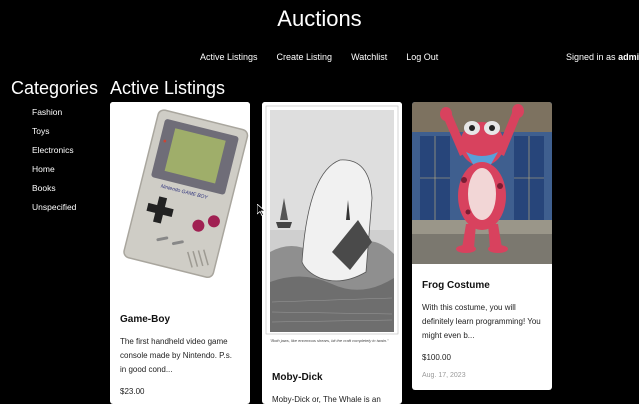 The height and width of the screenshot is (404, 639). I want to click on category-home: Home, so click(54, 173).